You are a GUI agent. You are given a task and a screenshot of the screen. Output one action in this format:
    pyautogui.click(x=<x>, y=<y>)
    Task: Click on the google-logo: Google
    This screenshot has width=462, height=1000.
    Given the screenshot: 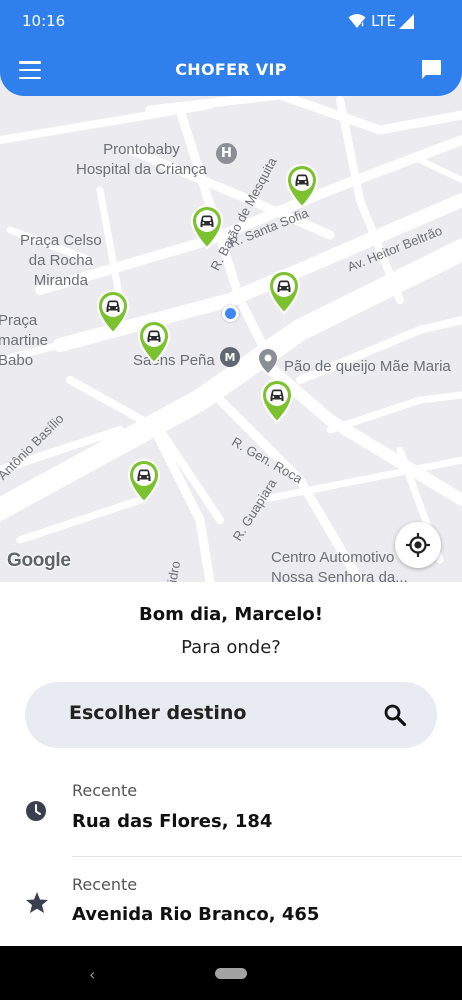 What is the action you would take?
    pyautogui.click(x=39, y=560)
    